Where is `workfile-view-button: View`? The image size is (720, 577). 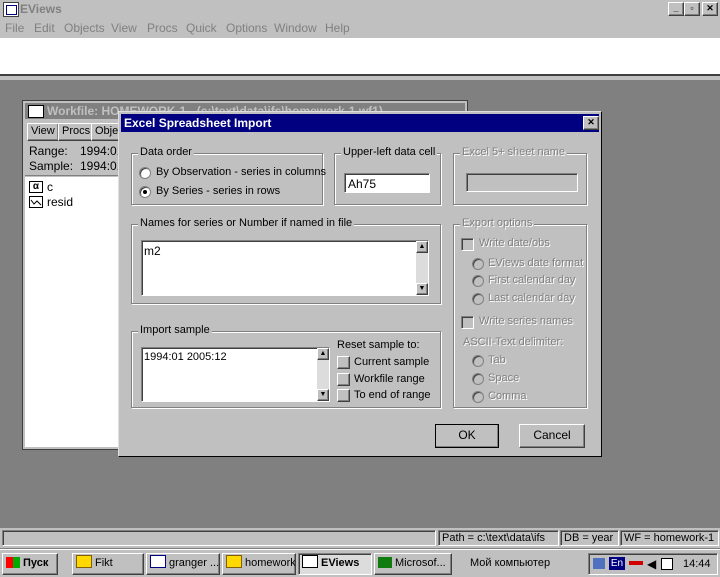 workfile-view-button: View is located at coordinates (43, 132).